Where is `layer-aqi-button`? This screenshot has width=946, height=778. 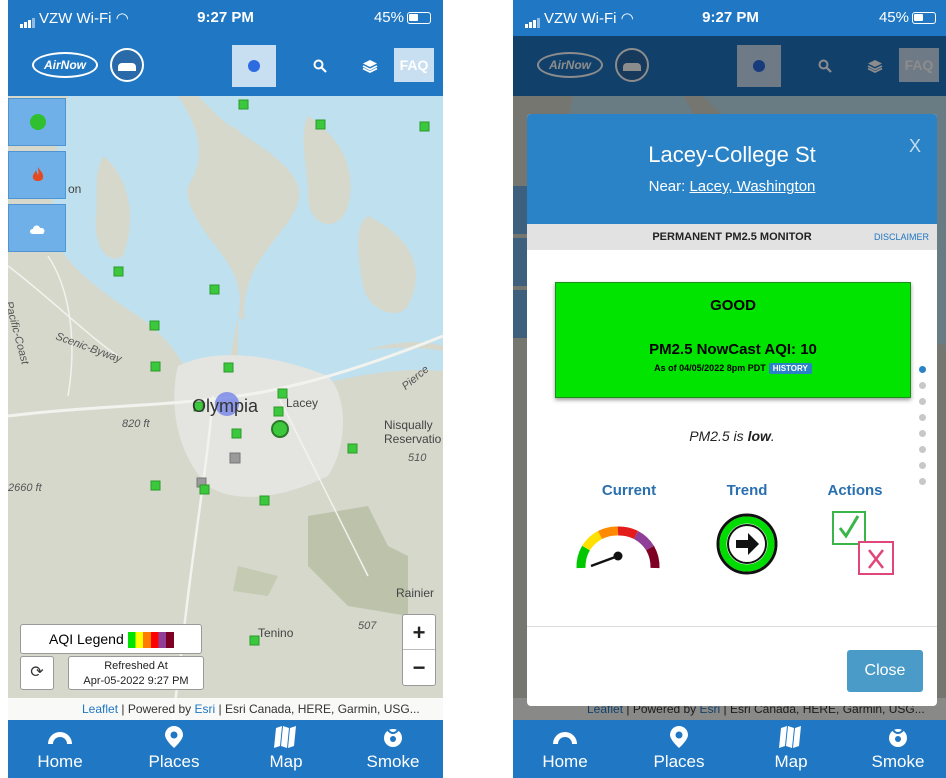
layer-aqi-button is located at coordinates (37, 122).